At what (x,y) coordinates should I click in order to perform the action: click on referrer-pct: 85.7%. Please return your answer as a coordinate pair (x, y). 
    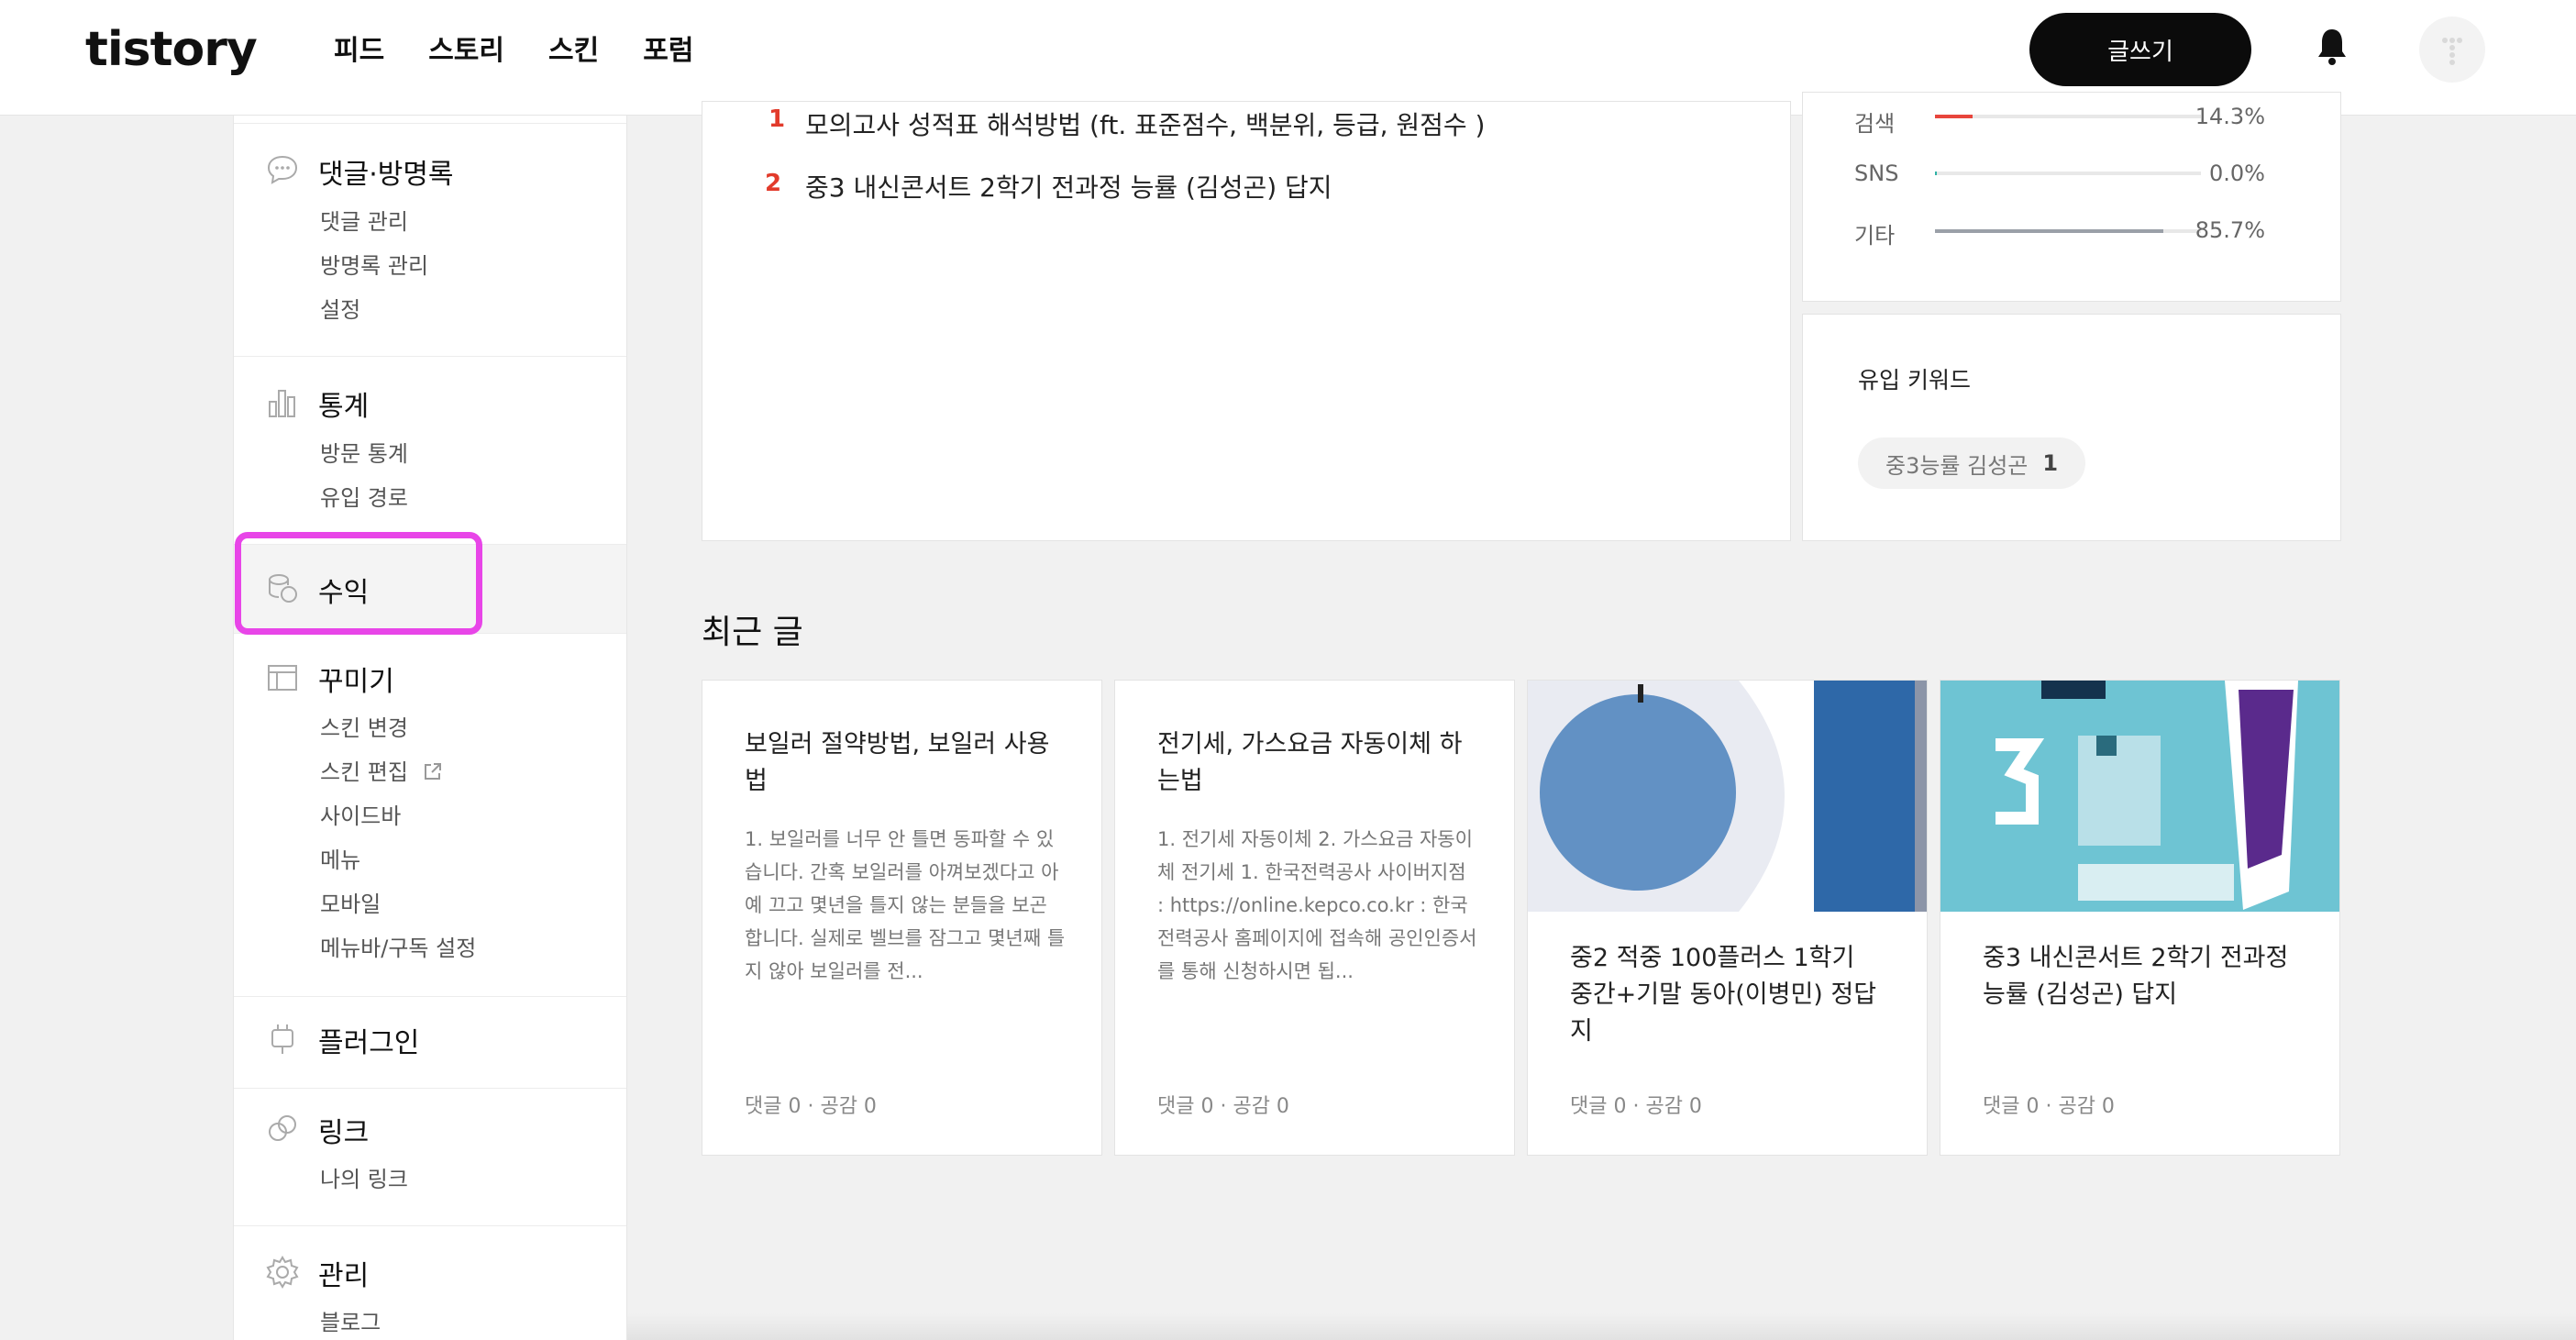
    Looking at the image, I should click on (2230, 230).